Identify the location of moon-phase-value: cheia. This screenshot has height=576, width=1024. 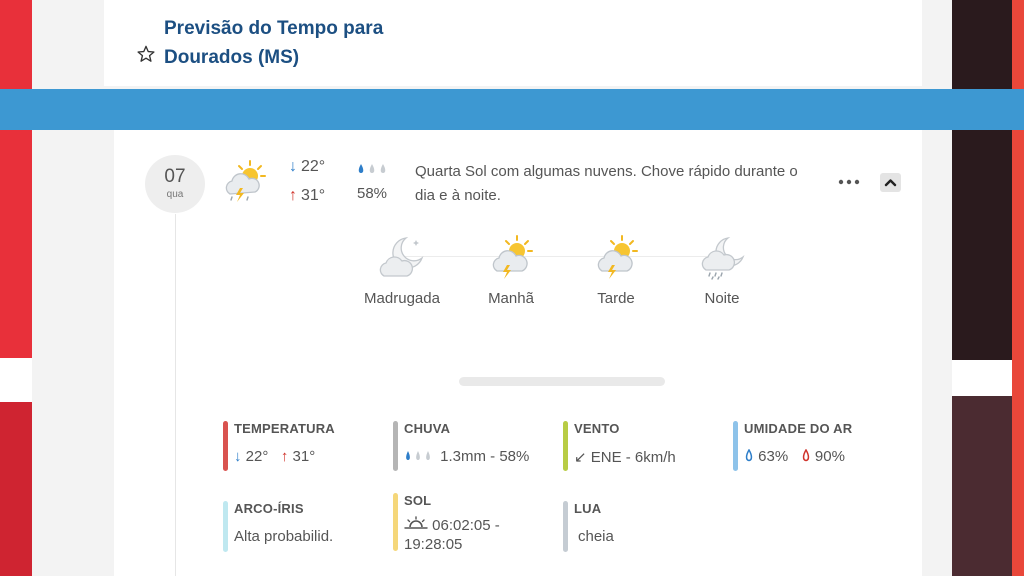
(596, 536).